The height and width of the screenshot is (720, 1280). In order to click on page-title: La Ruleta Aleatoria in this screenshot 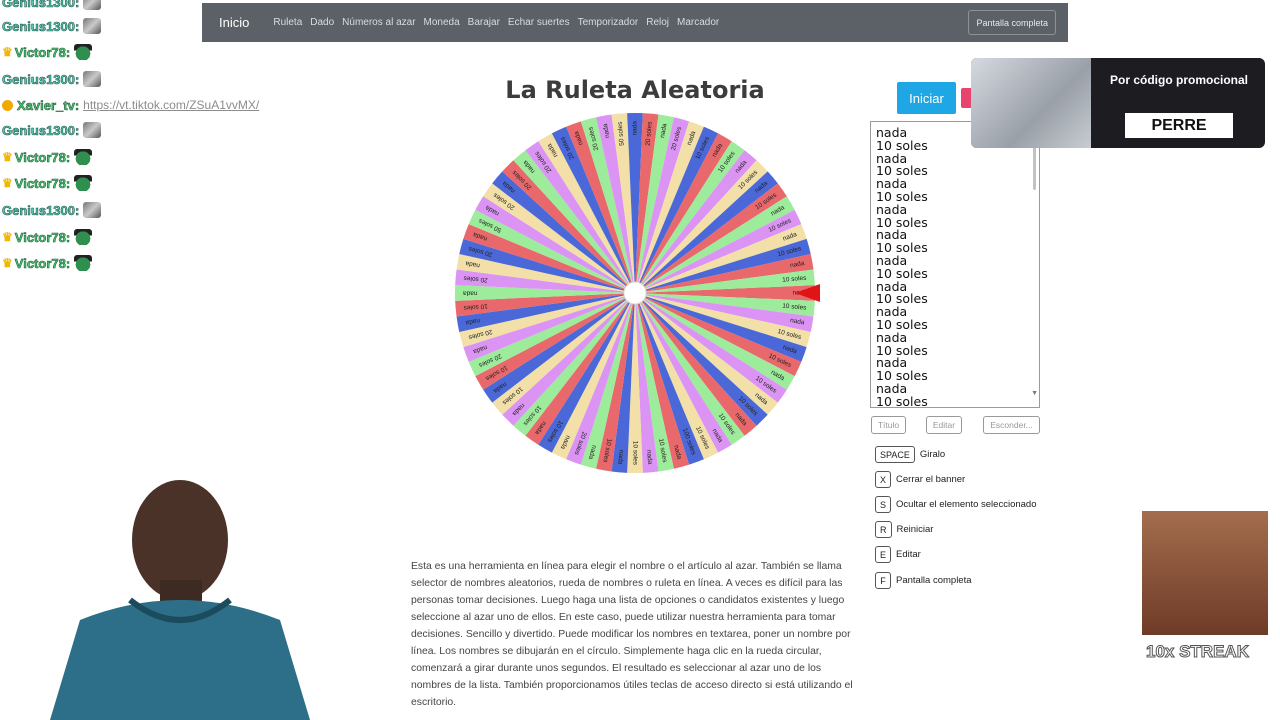, I will do `click(635, 90)`.